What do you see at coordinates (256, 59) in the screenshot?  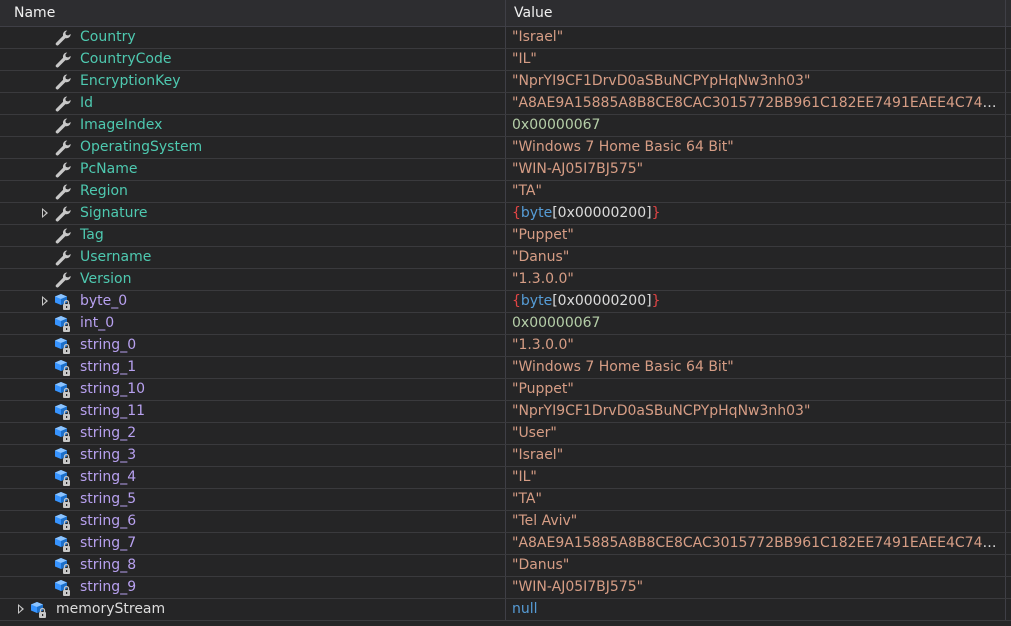 I see `name-cell: CountryCode` at bounding box center [256, 59].